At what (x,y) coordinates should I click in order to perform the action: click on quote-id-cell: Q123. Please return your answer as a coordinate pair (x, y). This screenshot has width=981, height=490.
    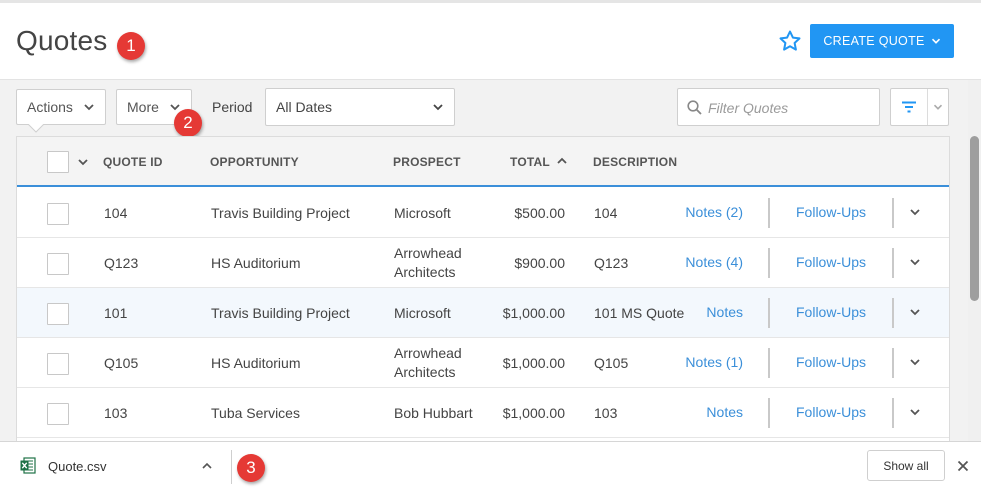
    Looking at the image, I should click on (121, 263).